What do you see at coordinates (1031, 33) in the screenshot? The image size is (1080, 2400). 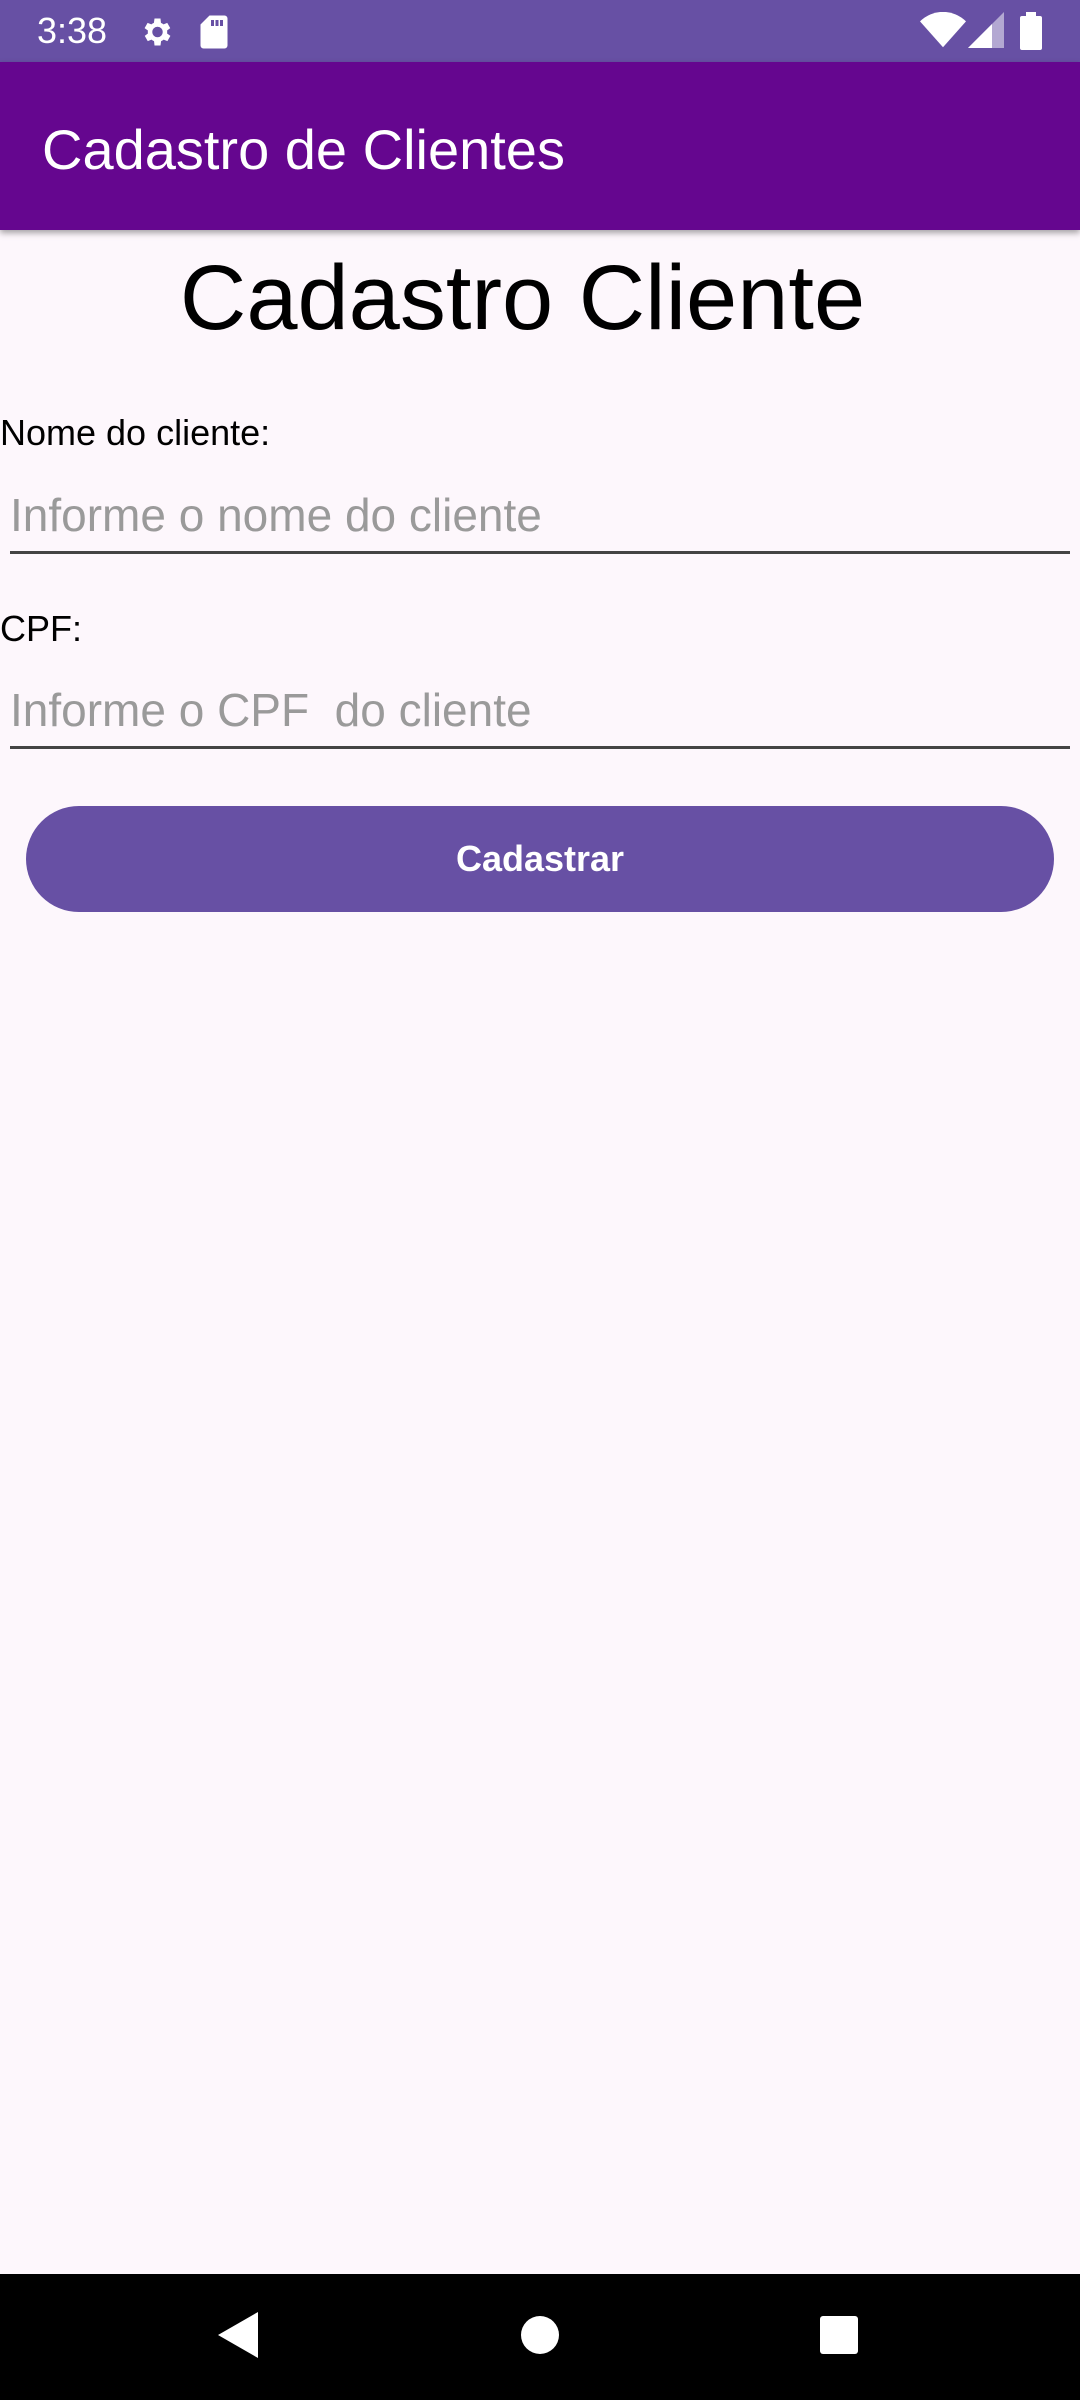 I see `battery-icon` at bounding box center [1031, 33].